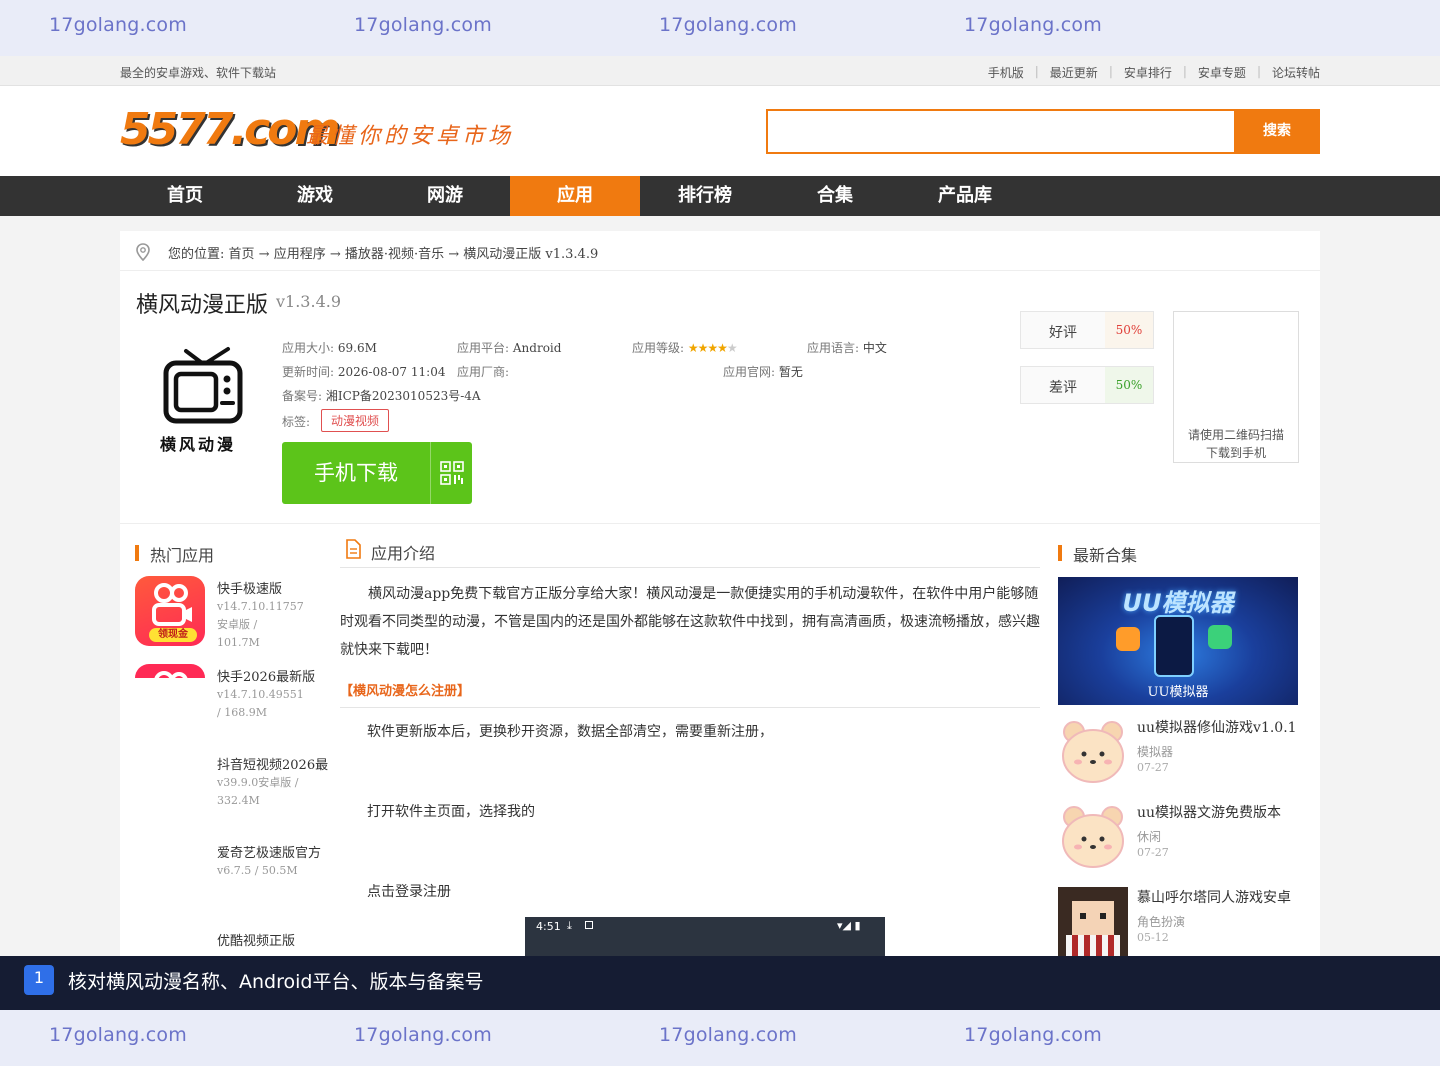  Describe the element at coordinates (266, 675) in the screenshot. I see `hot-app-name: 快手2026最新版` at that location.